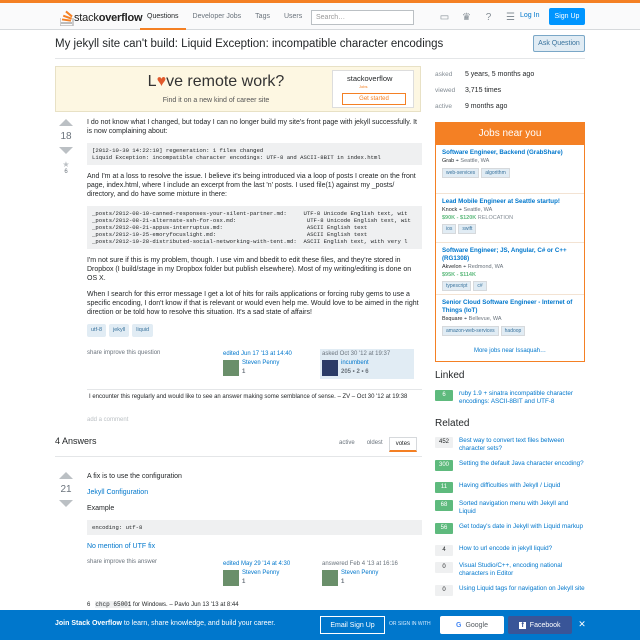 The width and height of the screenshot is (640, 640). Describe the element at coordinates (466, 17) in the screenshot. I see `trophy-icon: ♛` at that location.